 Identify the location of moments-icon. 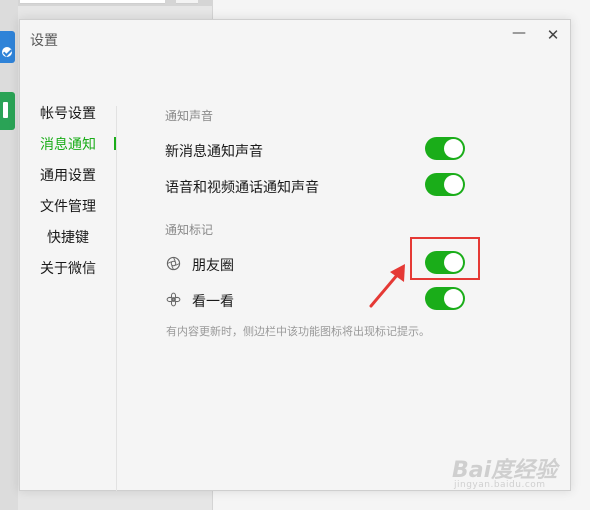
(173, 263).